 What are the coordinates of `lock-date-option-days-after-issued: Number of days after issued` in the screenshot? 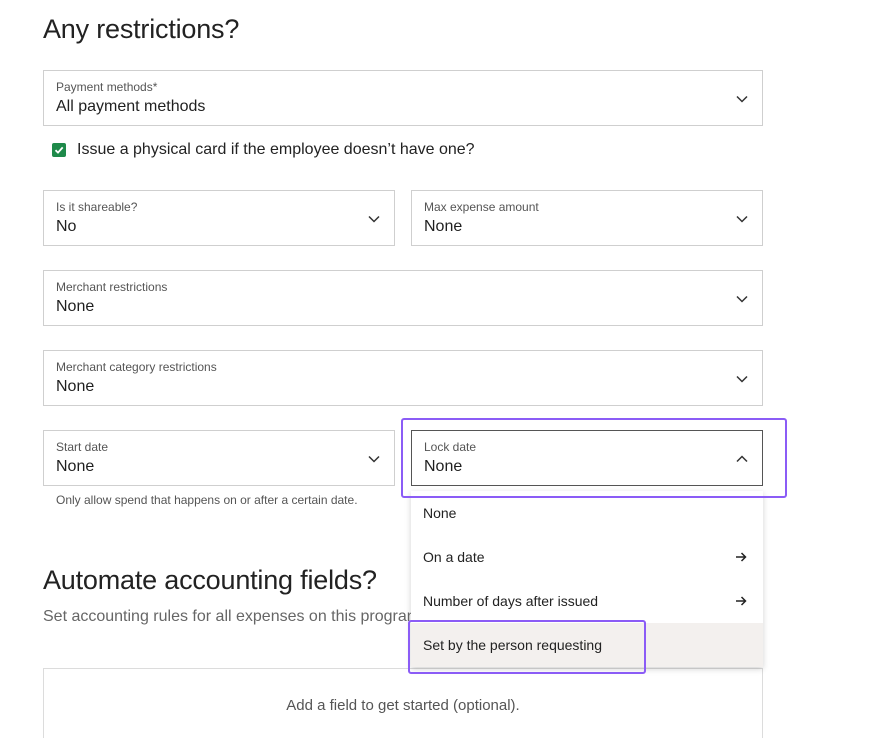 It's located at (587, 601).